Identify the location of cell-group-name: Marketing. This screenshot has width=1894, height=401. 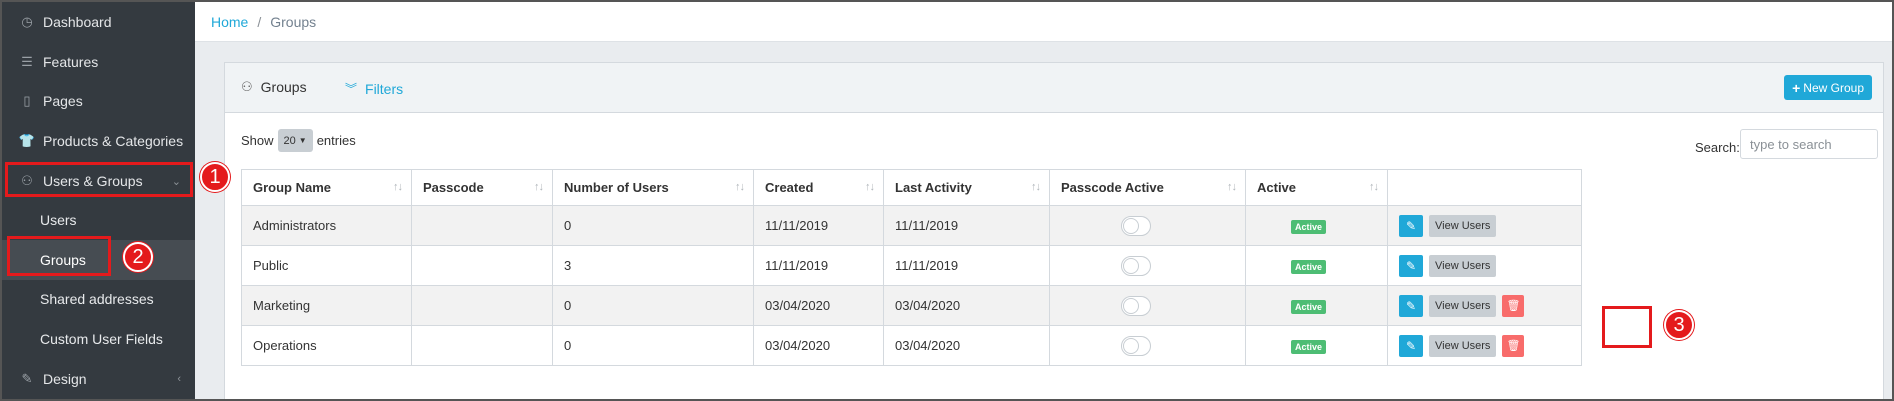
(326, 305).